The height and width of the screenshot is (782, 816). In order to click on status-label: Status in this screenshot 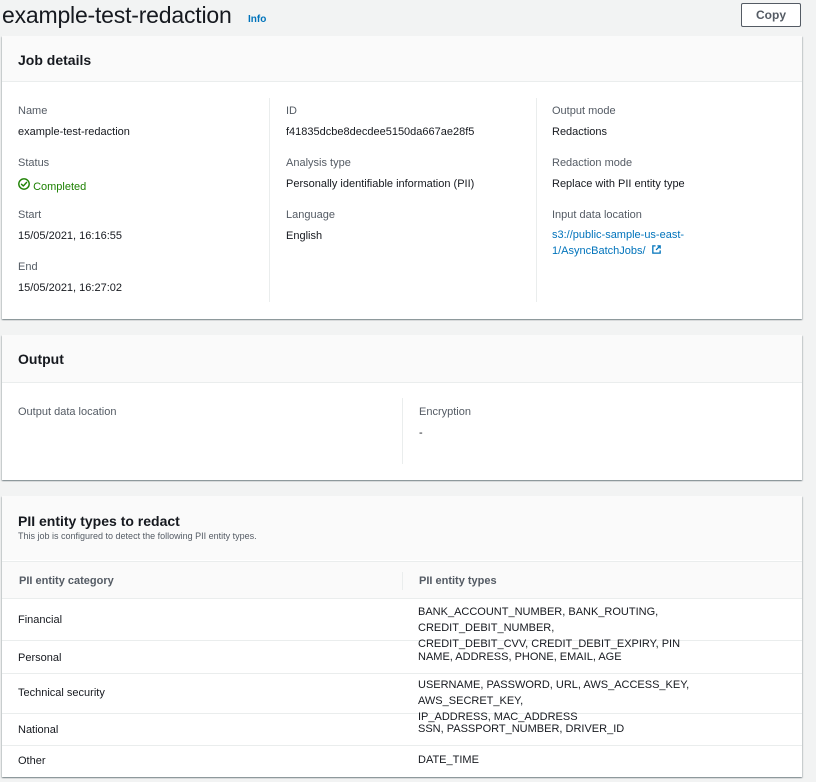, I will do `click(34, 163)`.